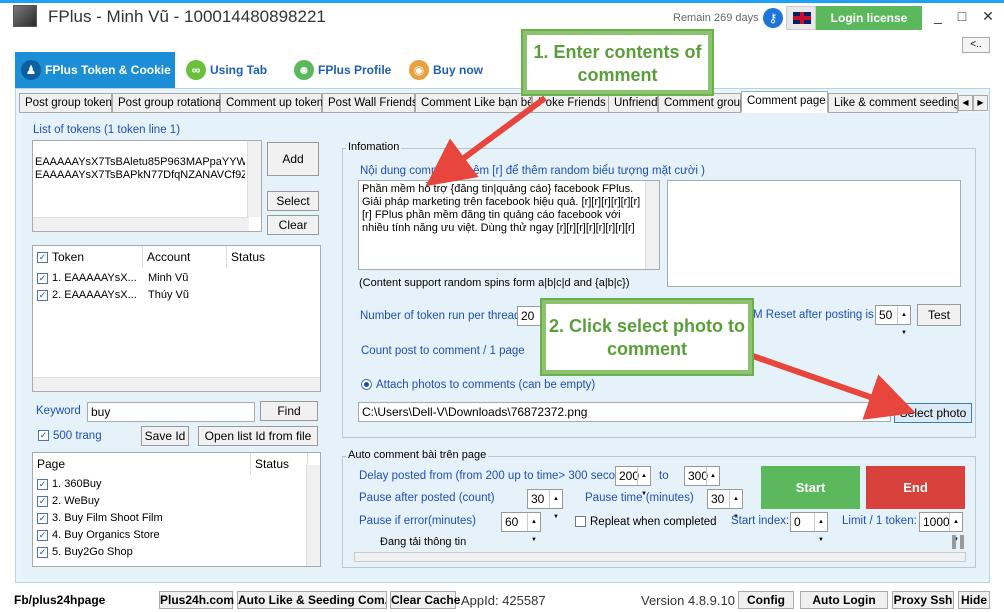 The height and width of the screenshot is (612, 1004). What do you see at coordinates (832, 386) in the screenshot?
I see `arrow-to-select-photo-icon` at bounding box center [832, 386].